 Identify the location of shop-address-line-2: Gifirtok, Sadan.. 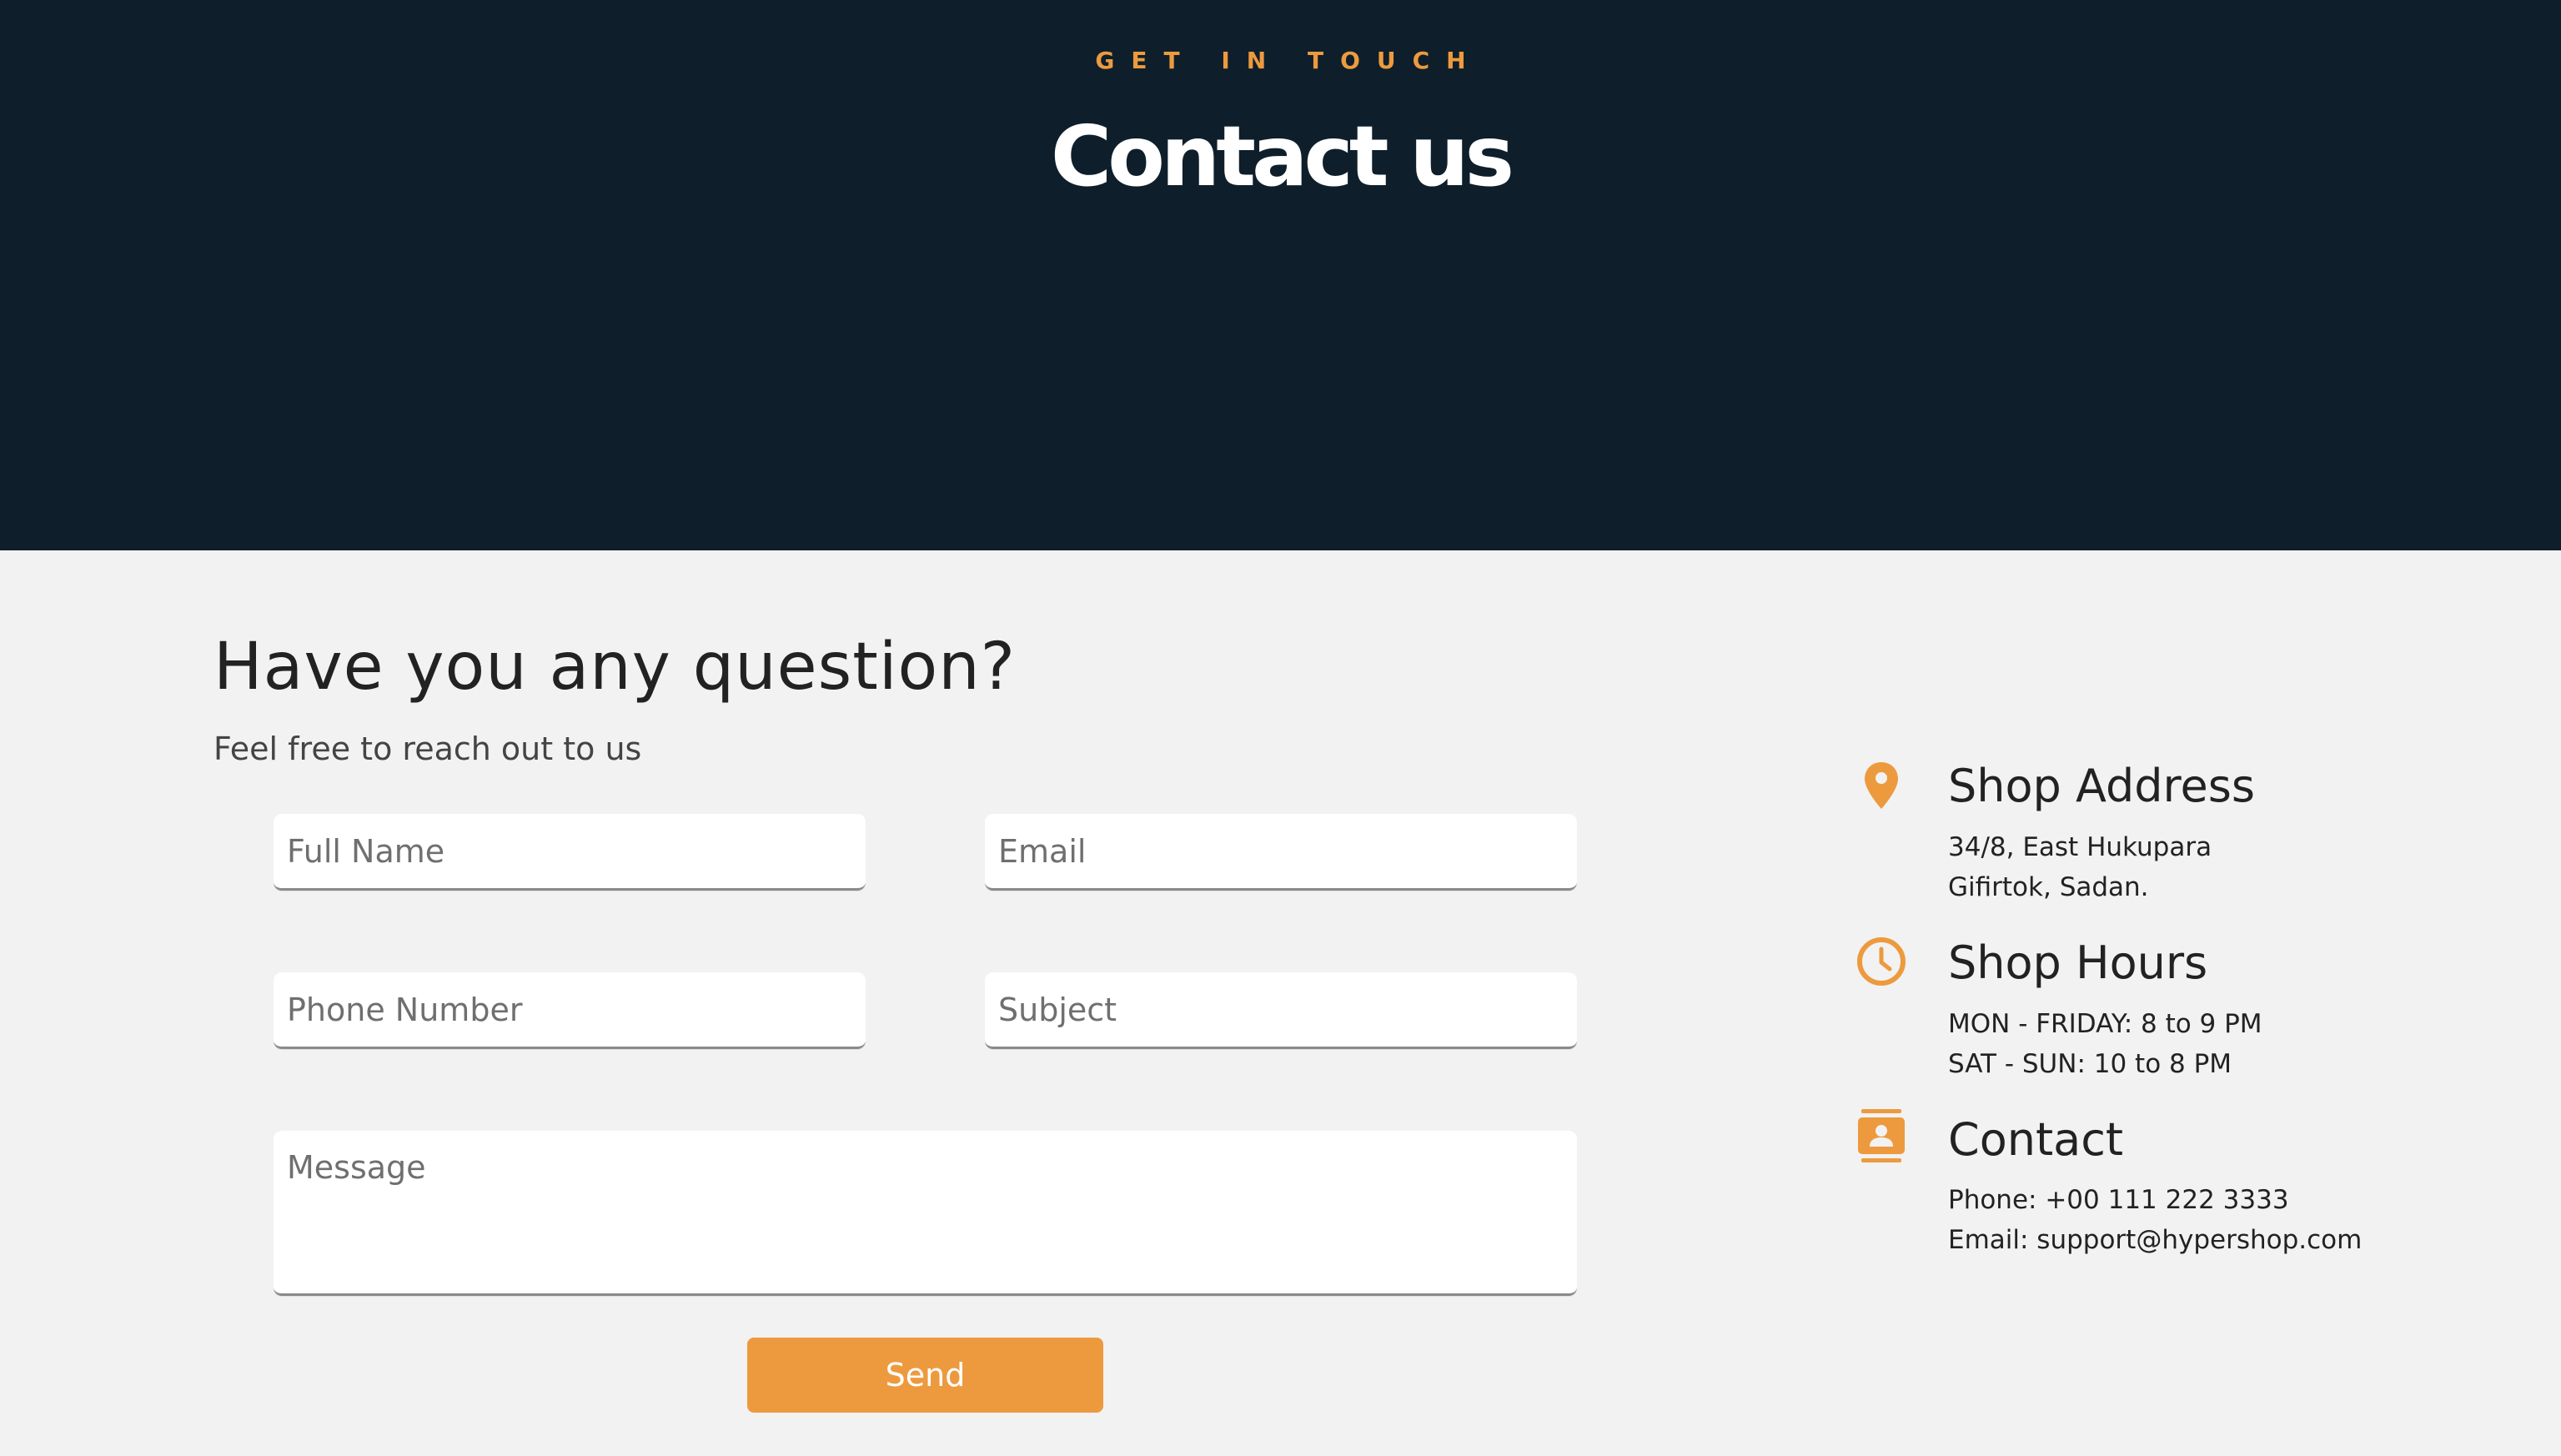
(2048, 887).